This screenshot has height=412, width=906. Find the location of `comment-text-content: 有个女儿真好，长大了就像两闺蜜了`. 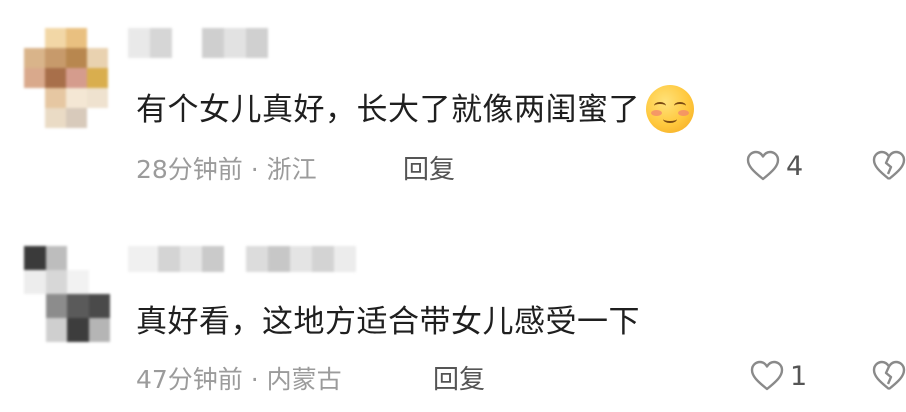

comment-text-content: 有个女儿真好，长大了就像两闺蜜了 is located at coordinates (388, 110).